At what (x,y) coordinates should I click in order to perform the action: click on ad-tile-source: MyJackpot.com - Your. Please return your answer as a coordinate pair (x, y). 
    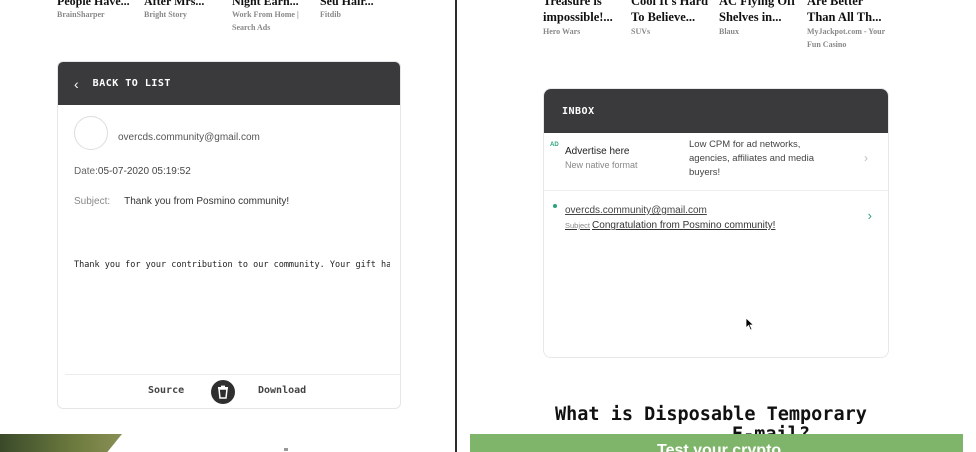
    Looking at the image, I should click on (846, 31).